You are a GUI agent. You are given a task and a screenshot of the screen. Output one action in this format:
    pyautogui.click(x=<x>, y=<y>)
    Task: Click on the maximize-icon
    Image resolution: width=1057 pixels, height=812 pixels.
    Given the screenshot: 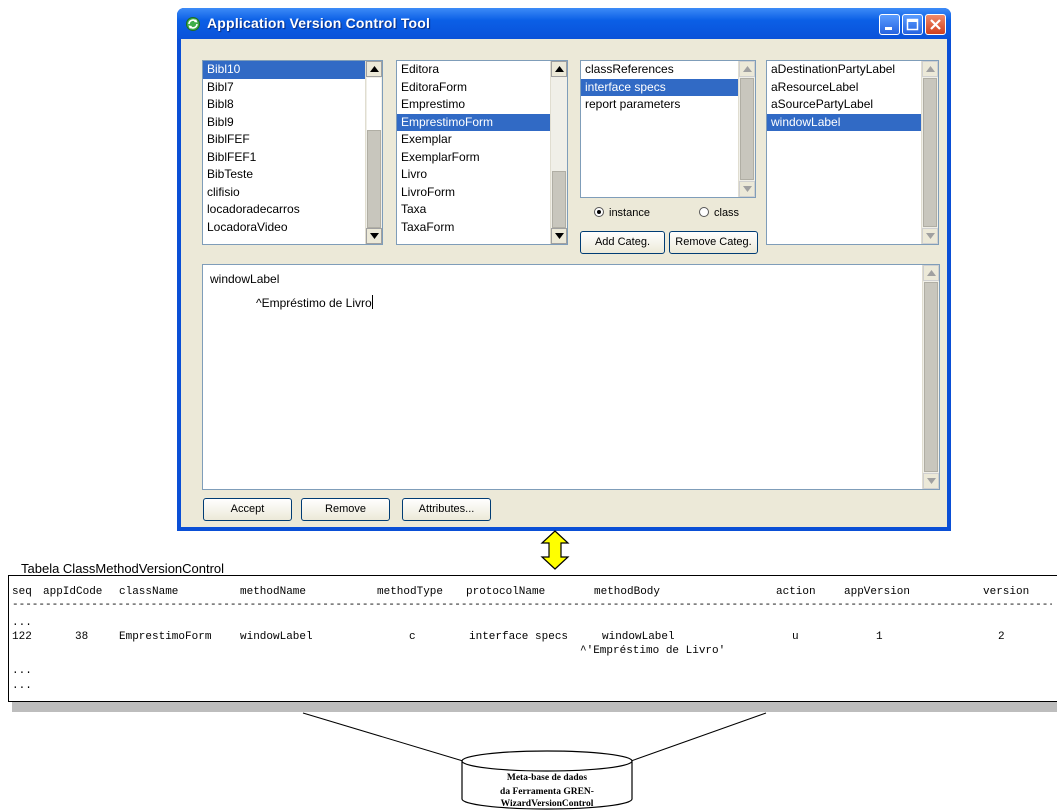 What is the action you would take?
    pyautogui.click(x=912, y=24)
    